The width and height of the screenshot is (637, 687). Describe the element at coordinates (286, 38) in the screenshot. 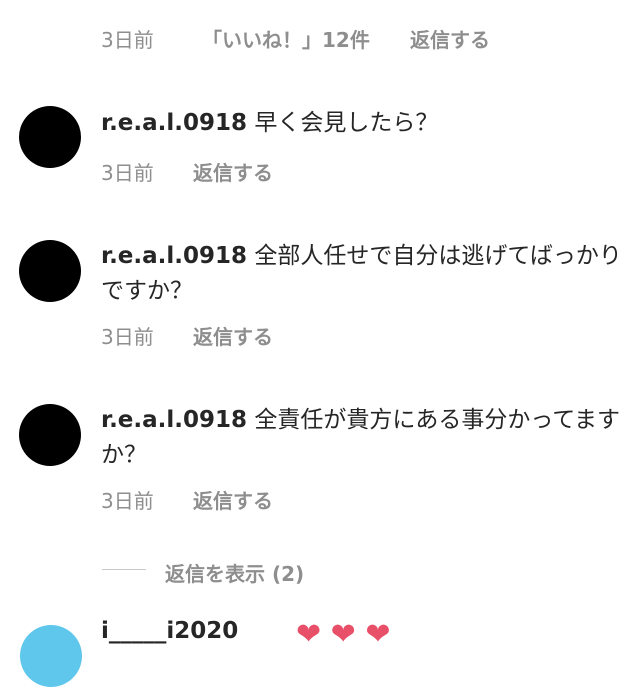

I see `likes-count-link: 「いいね！」12件` at that location.